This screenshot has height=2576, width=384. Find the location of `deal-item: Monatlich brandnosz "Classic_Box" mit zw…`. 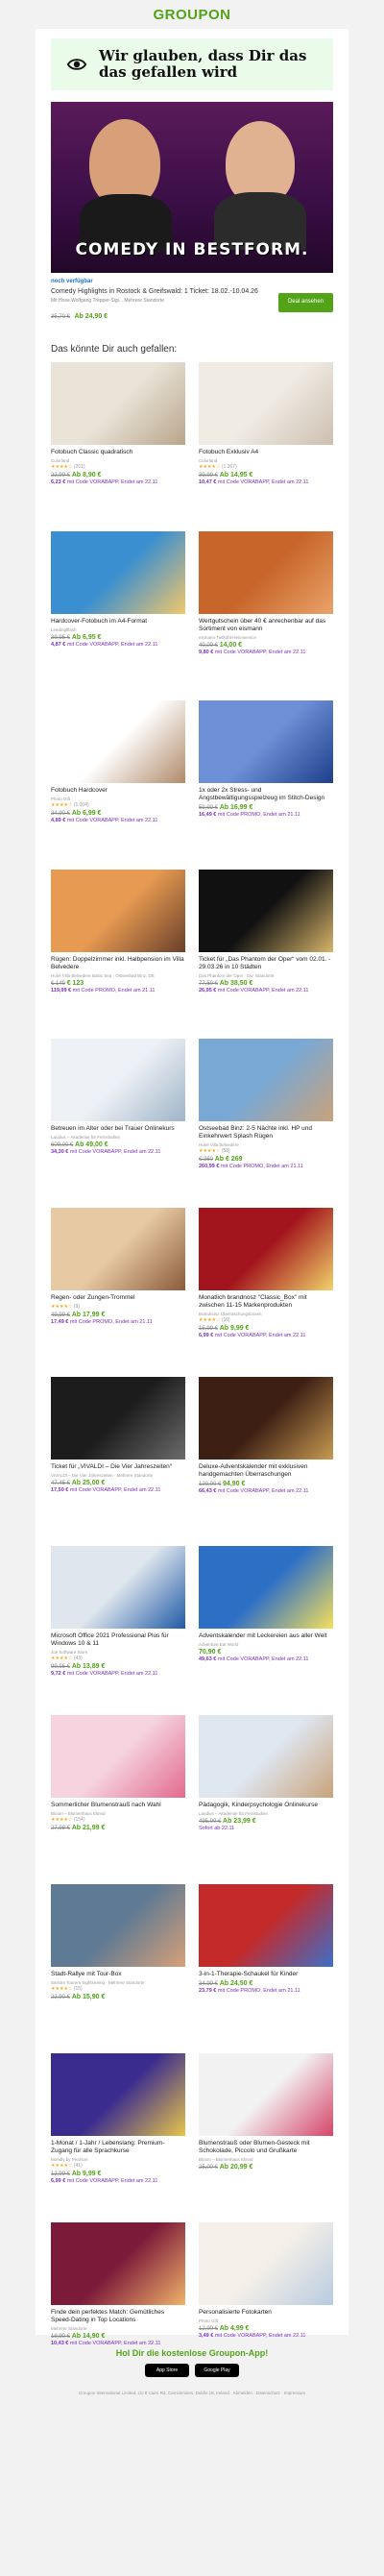

deal-item: Monatlich brandnosz "Classic_Box" mit zw… is located at coordinates (266, 1292).